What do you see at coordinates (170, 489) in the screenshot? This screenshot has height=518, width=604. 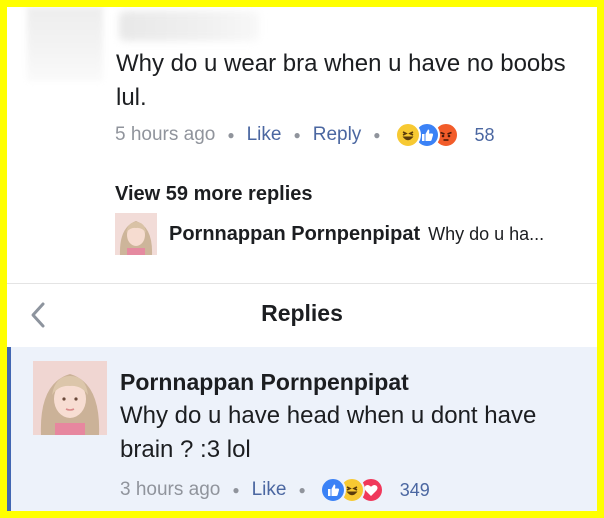 I see `reply-timestamp: 3 hours ago` at bounding box center [170, 489].